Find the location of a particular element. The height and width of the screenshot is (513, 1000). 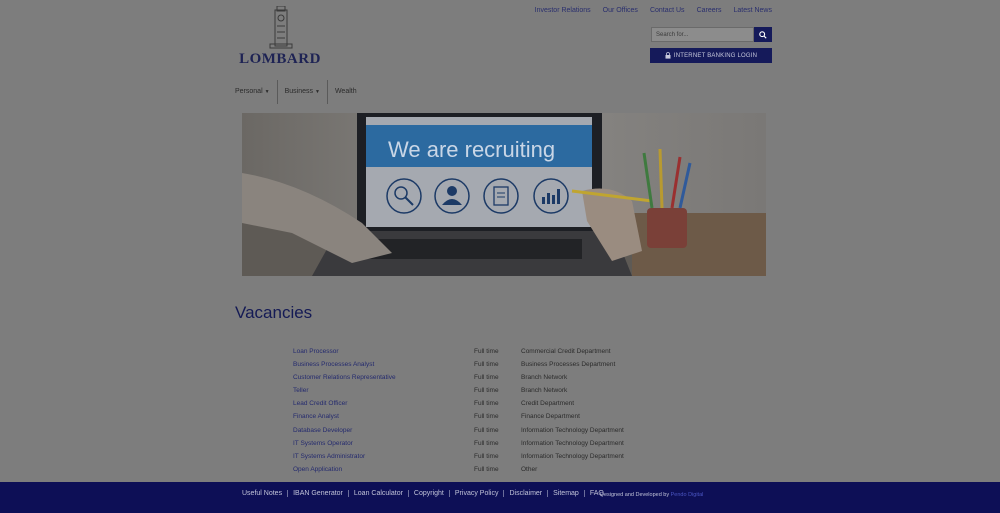

vacancy-title-link: Open Application is located at coordinates (317, 469).